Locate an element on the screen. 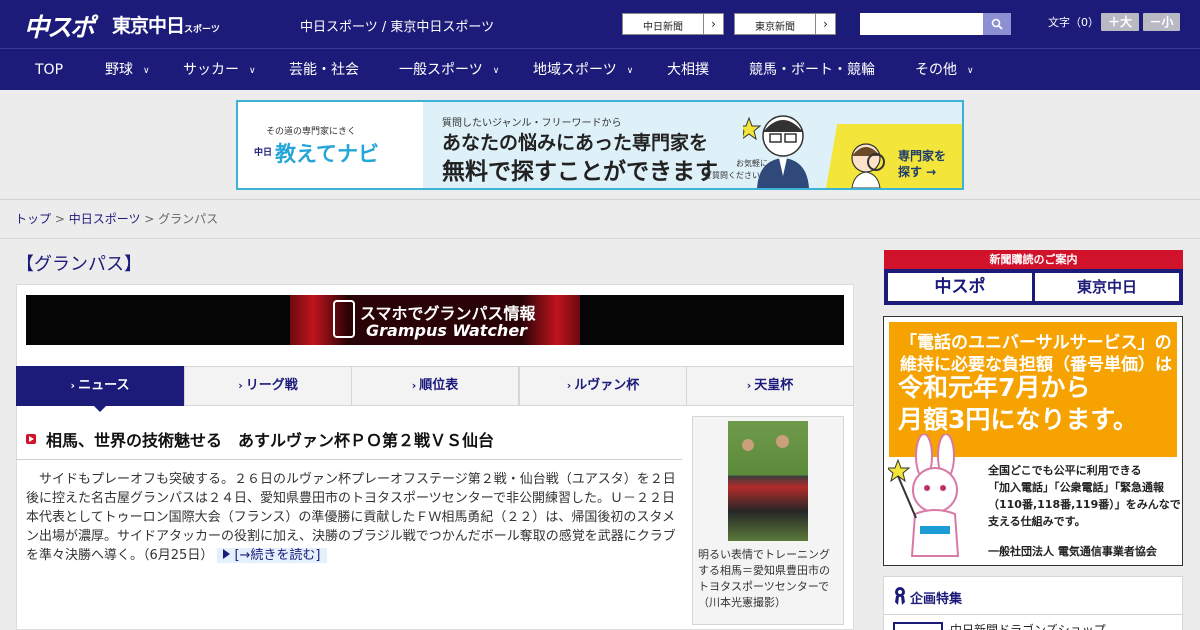 Image resolution: width=1200 pixels, height=630 pixels. nav-other: その他 ∨ is located at coordinates (944, 70).